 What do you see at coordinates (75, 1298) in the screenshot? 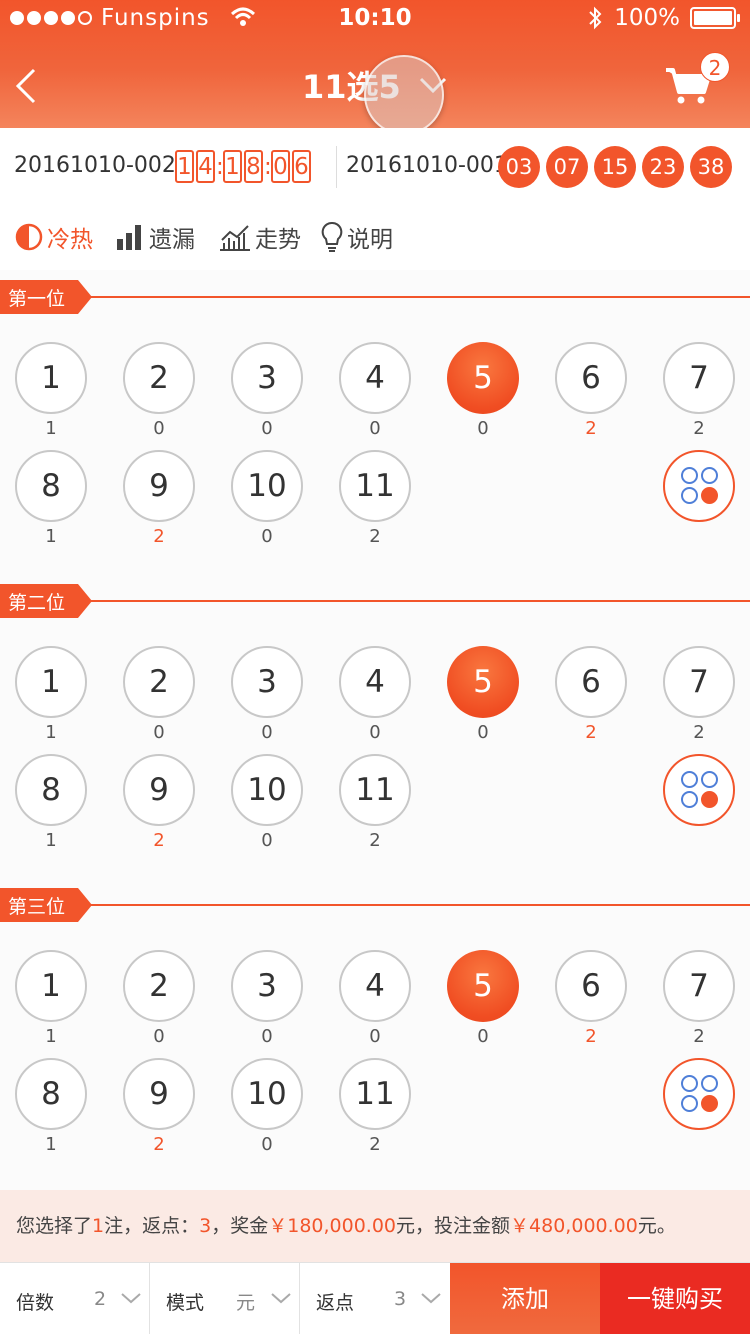
I see `multiple-select: 倍数 2` at bounding box center [75, 1298].